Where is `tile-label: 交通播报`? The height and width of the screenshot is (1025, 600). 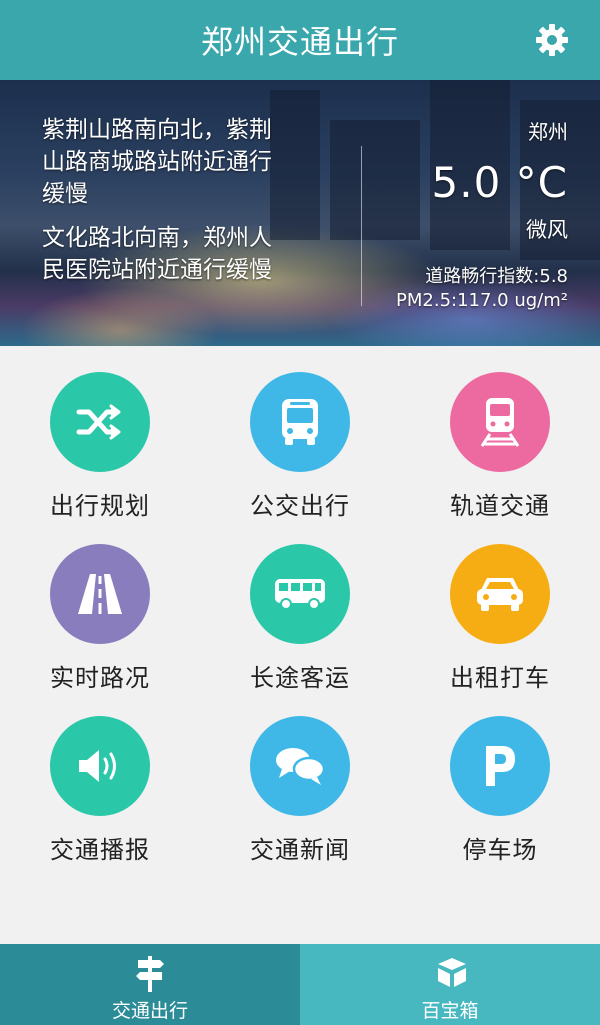
tile-label: 交通播报 is located at coordinates (100, 850).